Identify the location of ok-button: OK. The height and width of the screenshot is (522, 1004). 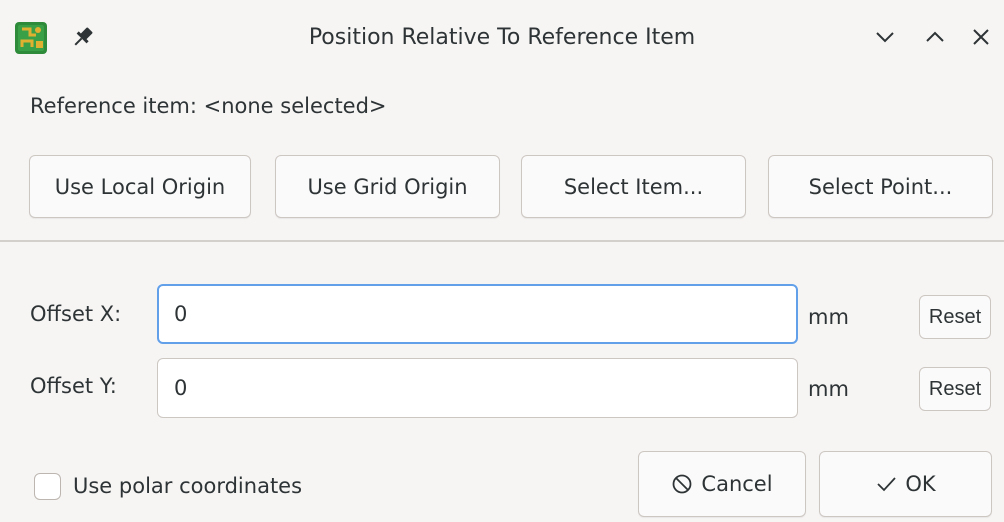
(905, 484).